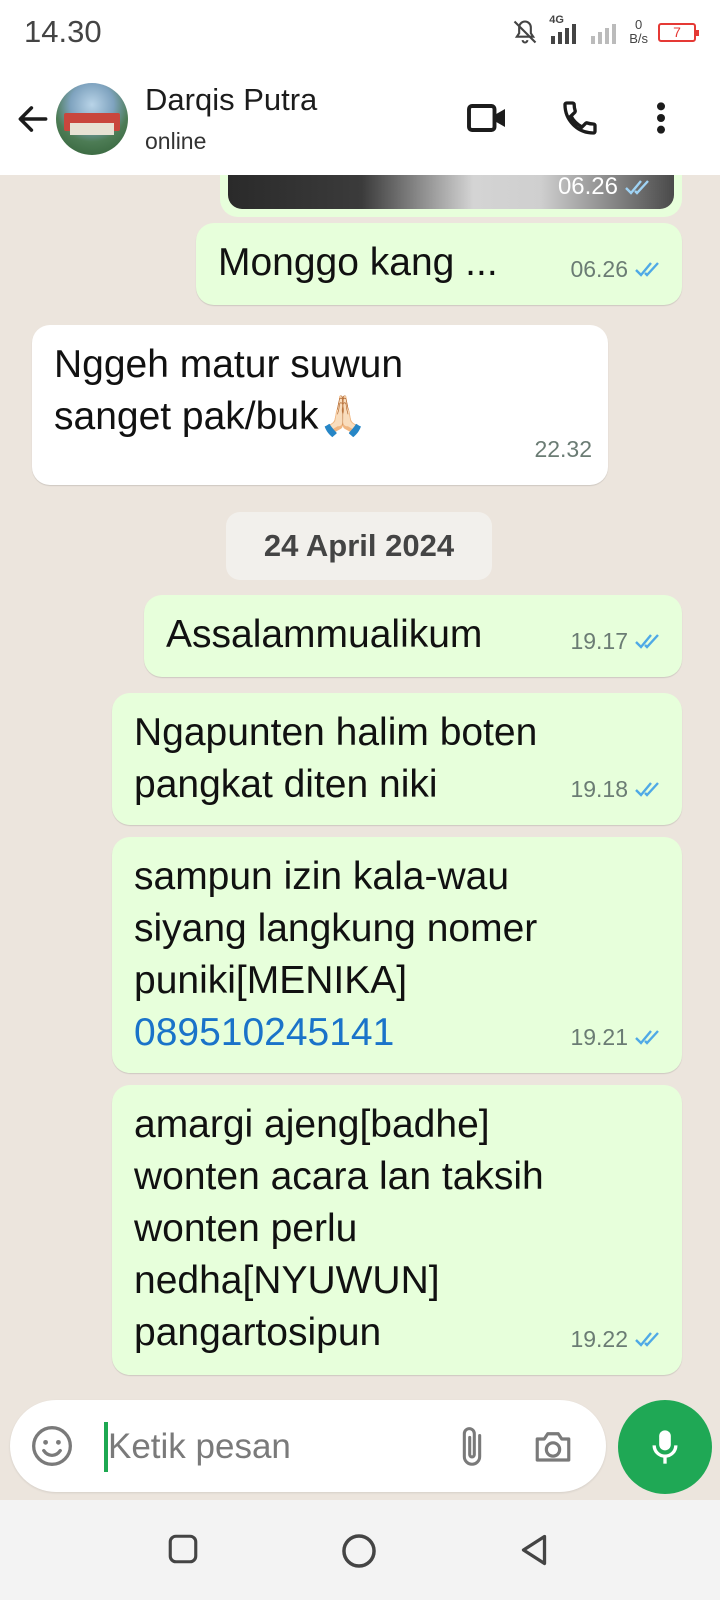 The image size is (720, 1600). What do you see at coordinates (599, 641) in the screenshot?
I see `message-time: 19.17` at bounding box center [599, 641].